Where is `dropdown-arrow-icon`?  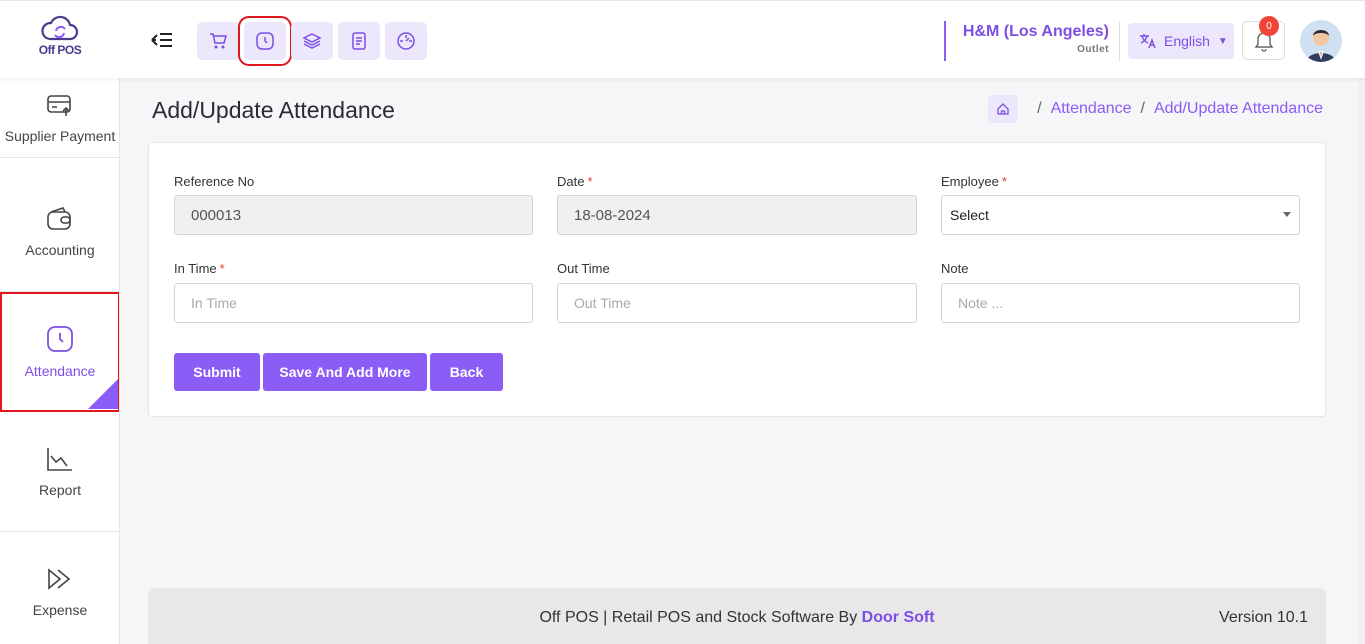 dropdown-arrow-icon is located at coordinates (1287, 214).